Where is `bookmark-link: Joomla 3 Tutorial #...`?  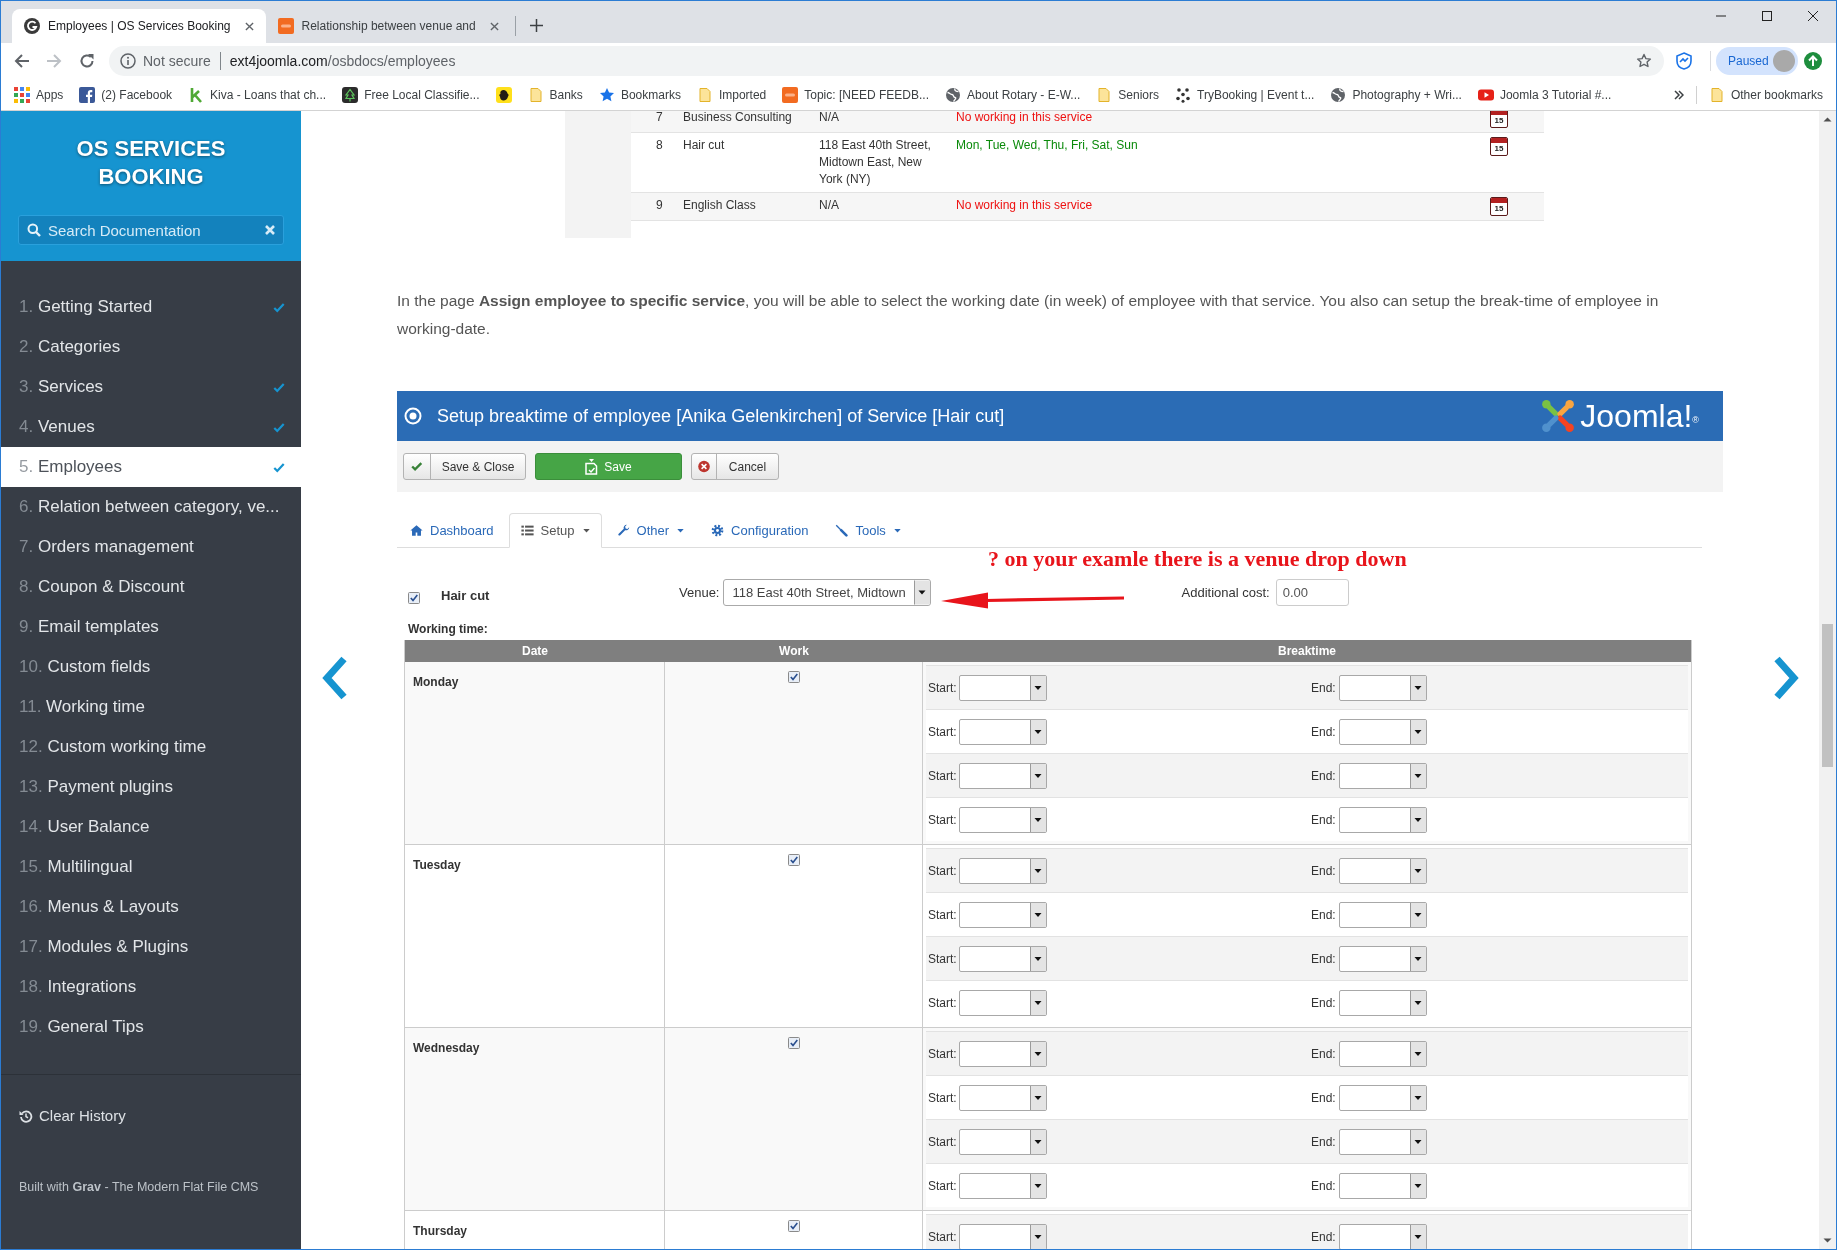
bookmark-link: Joomla 3 Tutorial #... is located at coordinates (1544, 94).